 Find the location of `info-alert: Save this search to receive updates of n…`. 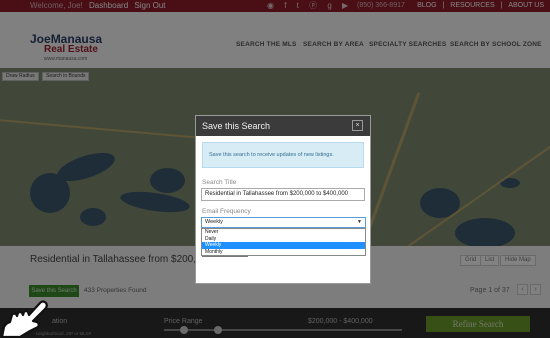

info-alert: Save this search to receive updates of n… is located at coordinates (283, 155).